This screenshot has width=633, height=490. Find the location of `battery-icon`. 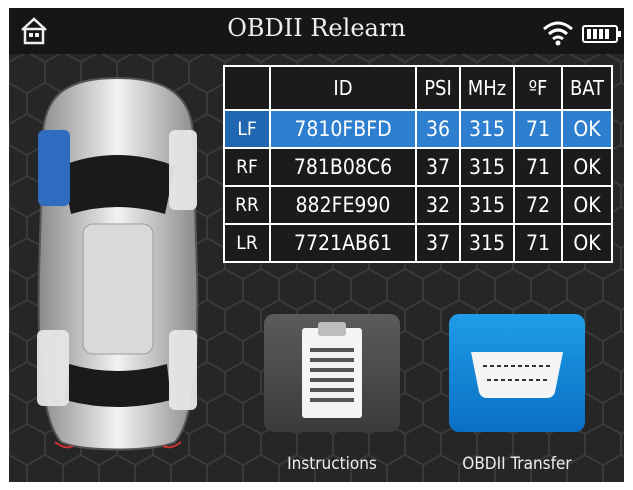

battery-icon is located at coordinates (601, 34).